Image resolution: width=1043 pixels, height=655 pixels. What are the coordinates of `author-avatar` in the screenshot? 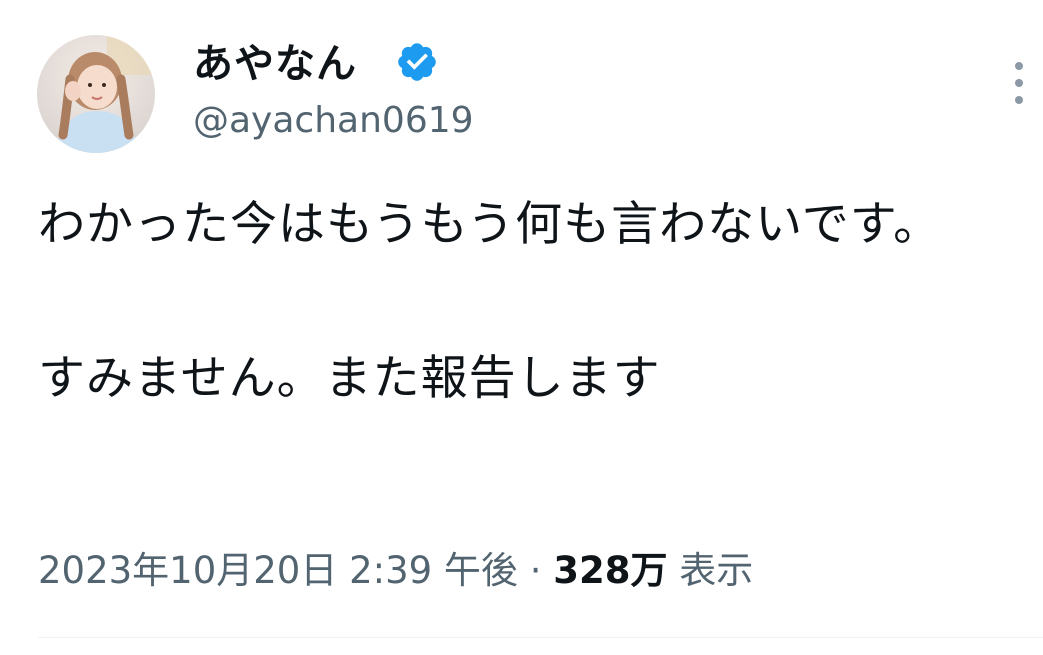 It's located at (96, 94).